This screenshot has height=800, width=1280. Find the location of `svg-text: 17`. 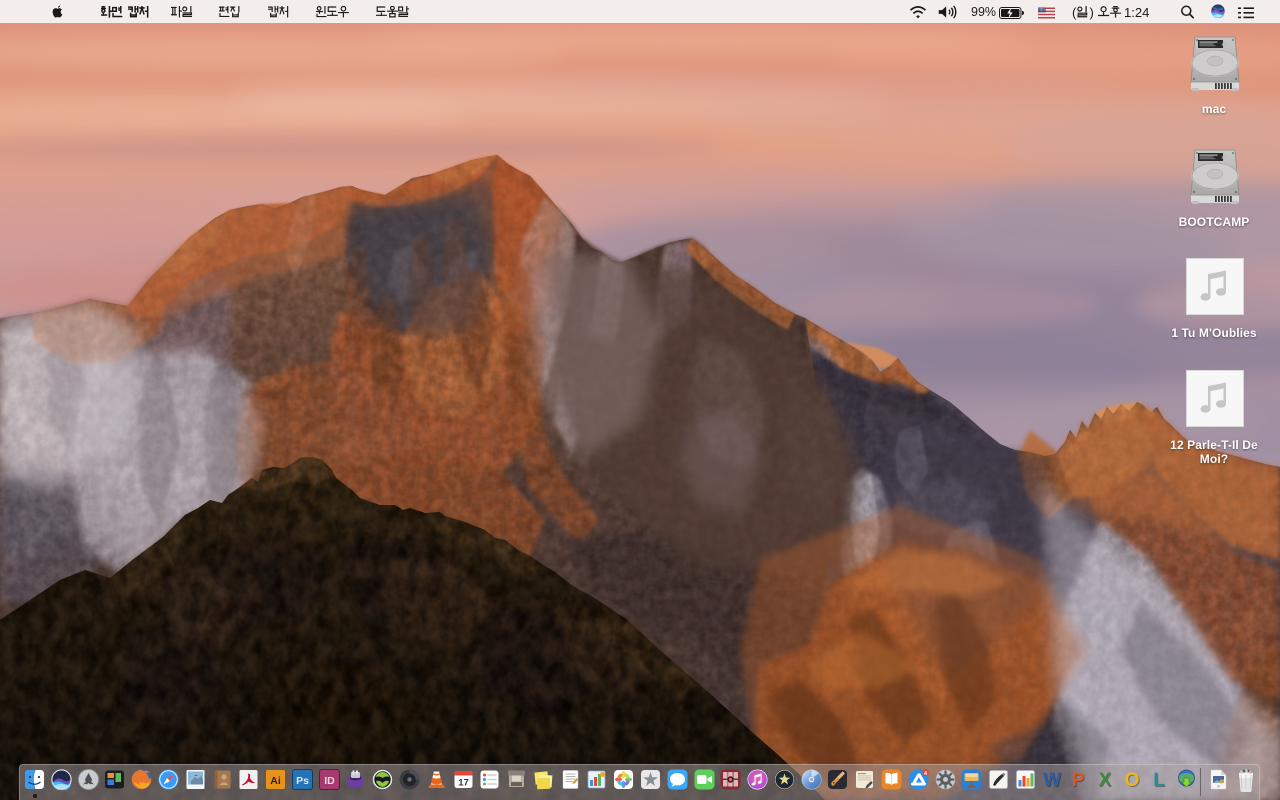

svg-text: 17 is located at coordinates (463, 783).